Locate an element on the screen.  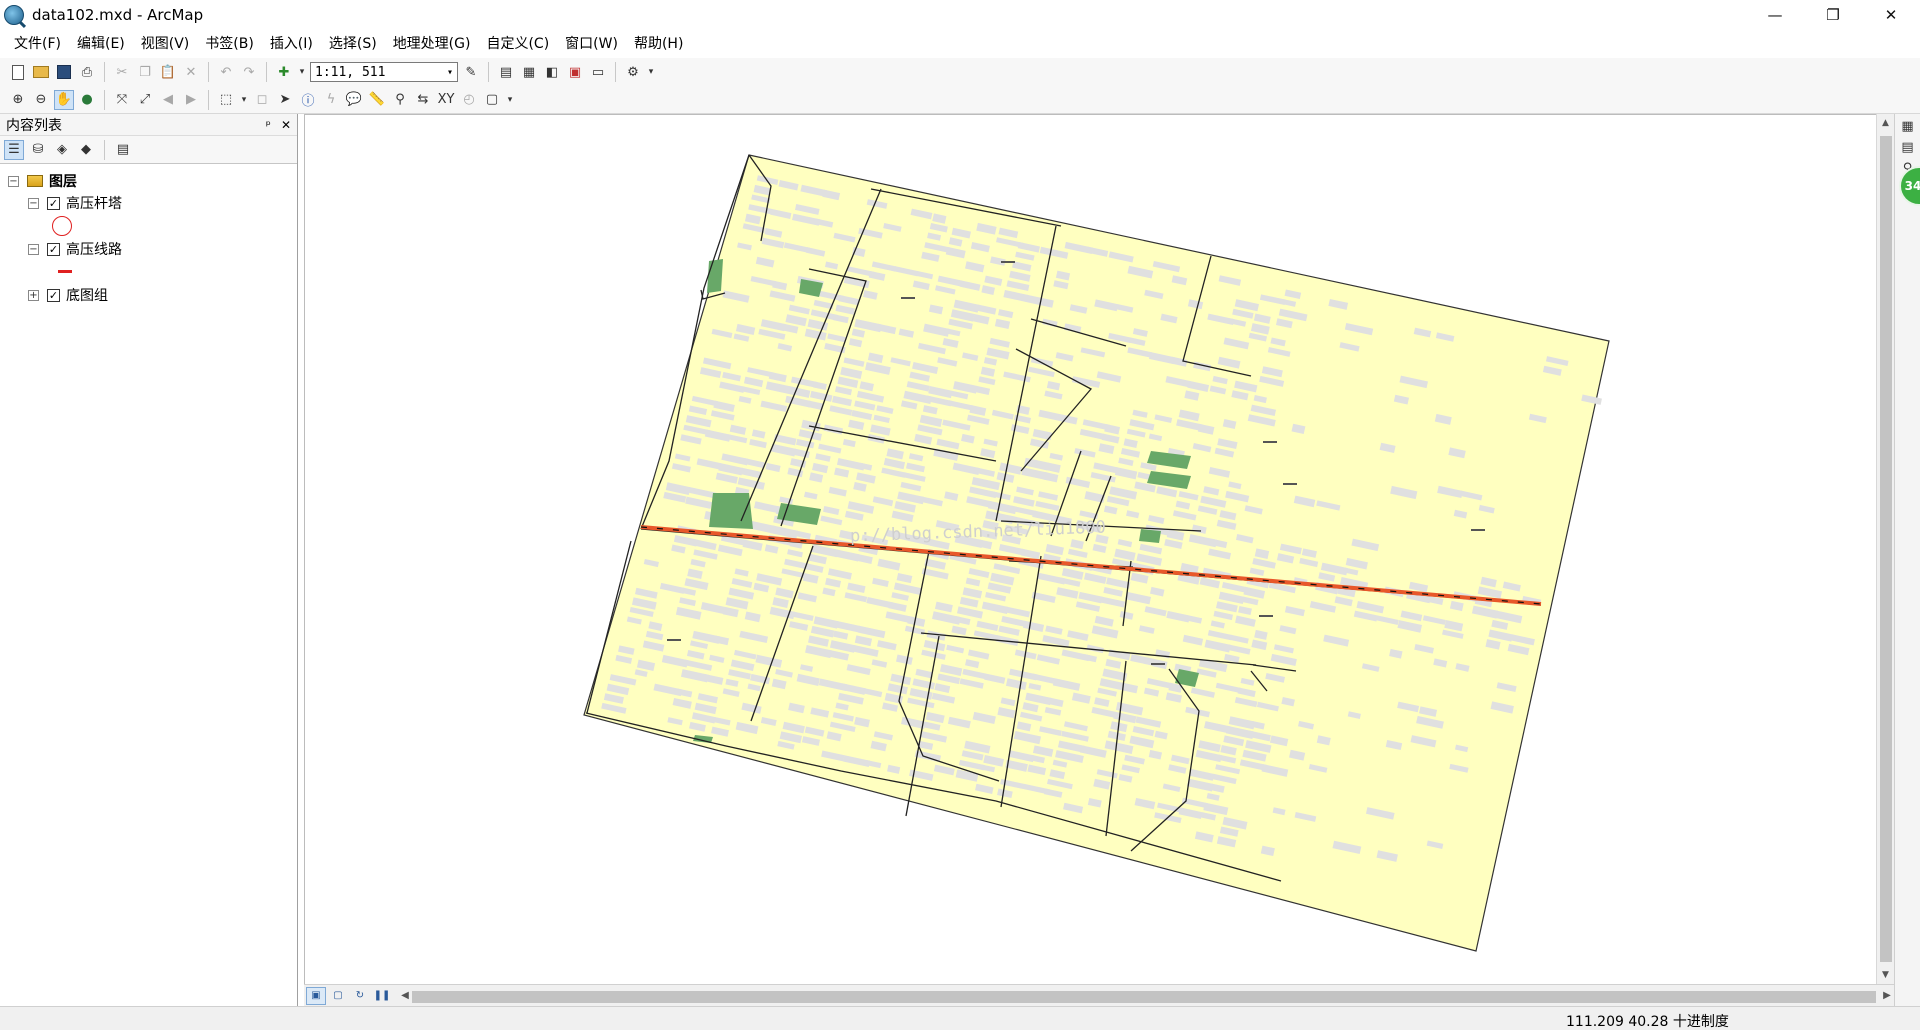
map-scale-combobox: 1:11, 511 ▾ is located at coordinates (384, 72).